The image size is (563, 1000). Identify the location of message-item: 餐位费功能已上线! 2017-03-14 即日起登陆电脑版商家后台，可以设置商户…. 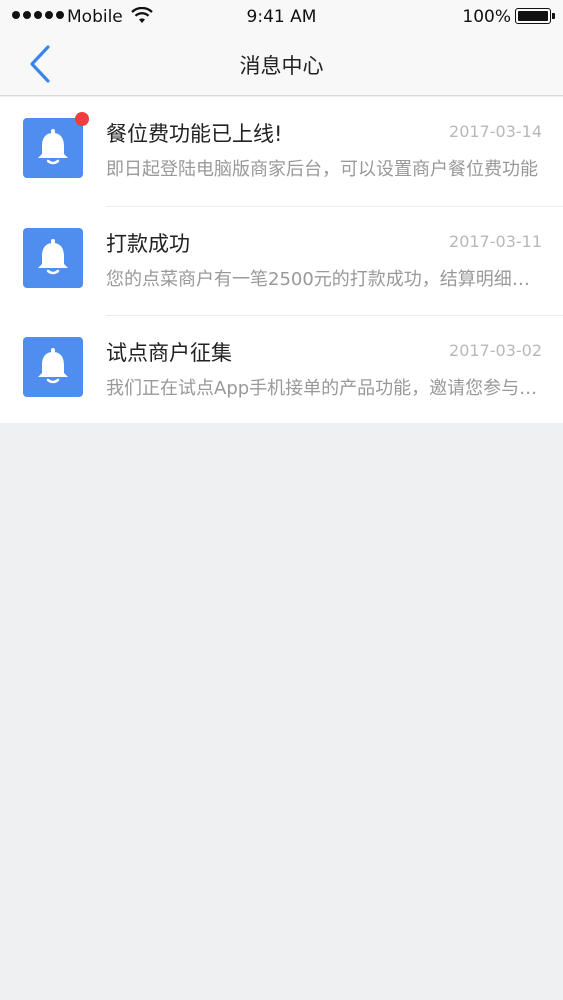
(281, 152).